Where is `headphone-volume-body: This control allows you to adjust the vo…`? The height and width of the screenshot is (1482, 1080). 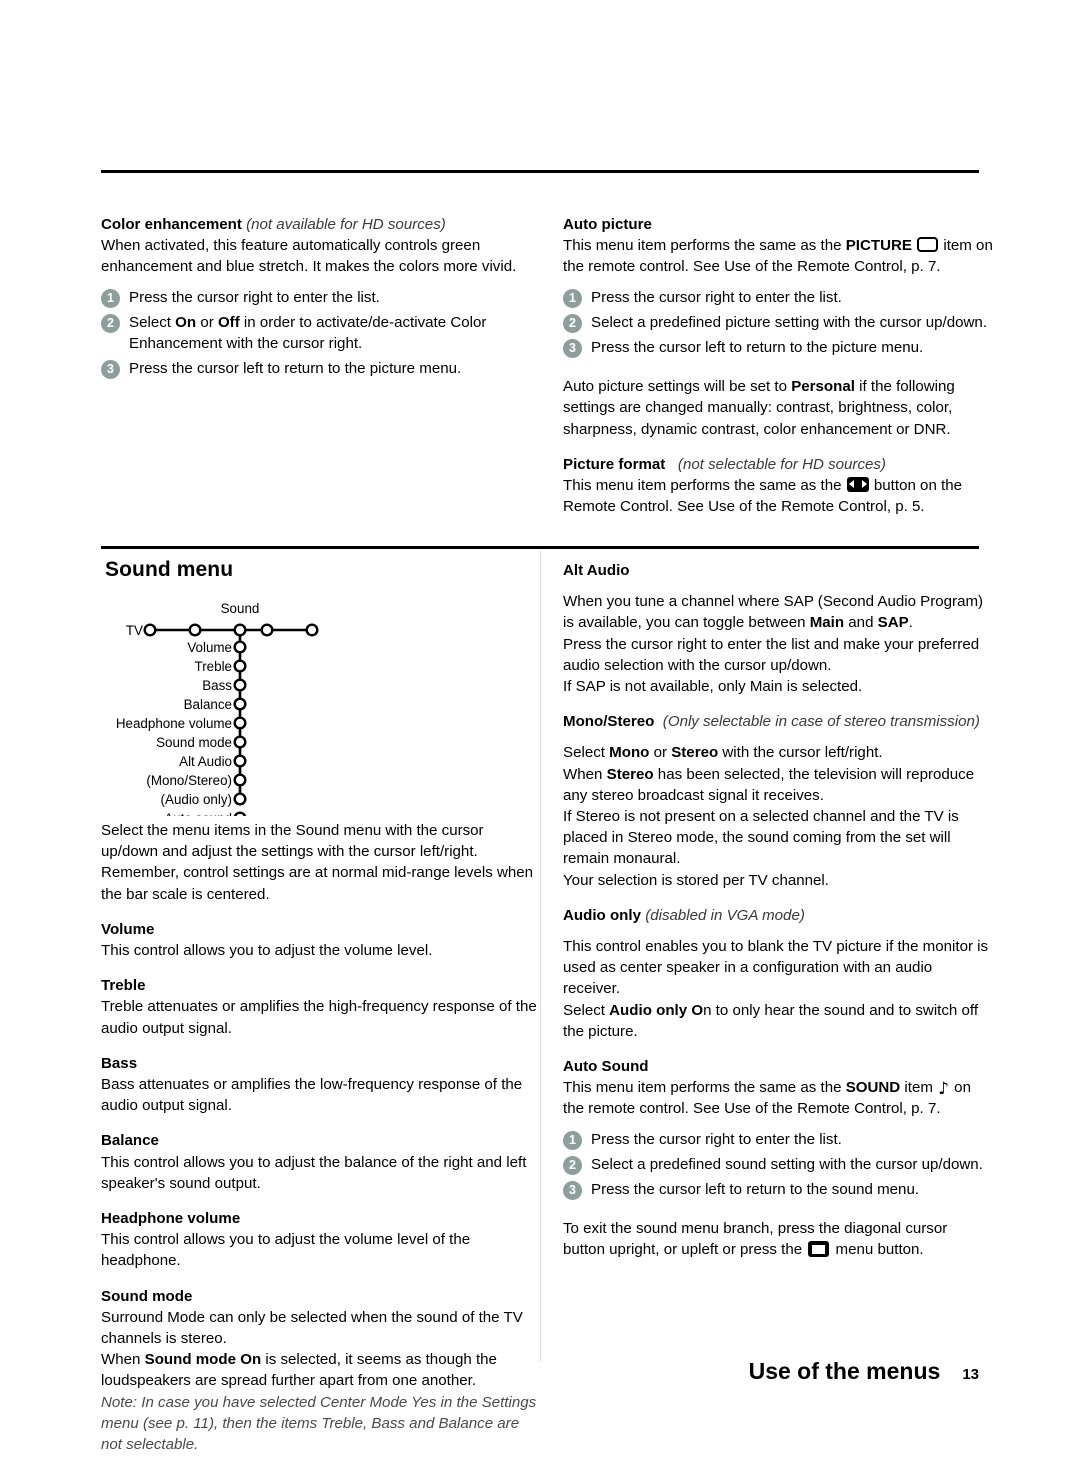 headphone-volume-body: This control allows you to adjust the vo… is located at coordinates (286, 1250).